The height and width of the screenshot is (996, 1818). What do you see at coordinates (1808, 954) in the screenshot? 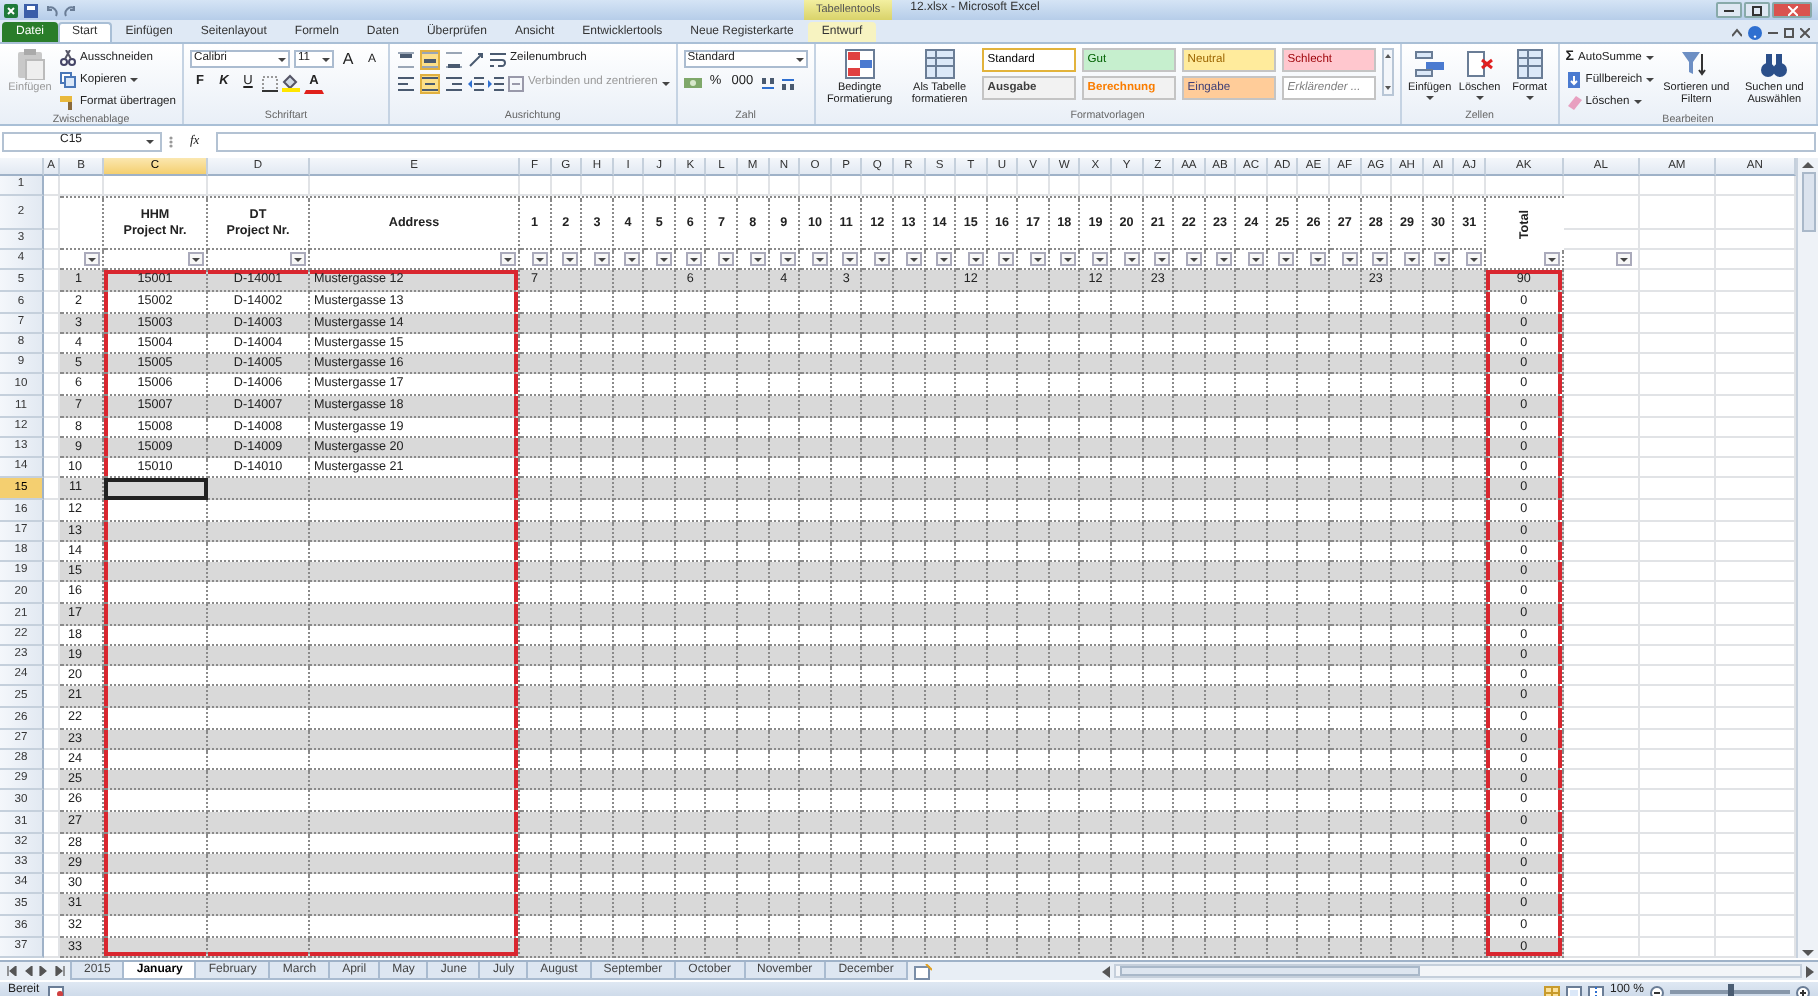
I see `arrow-down-icon` at bounding box center [1808, 954].